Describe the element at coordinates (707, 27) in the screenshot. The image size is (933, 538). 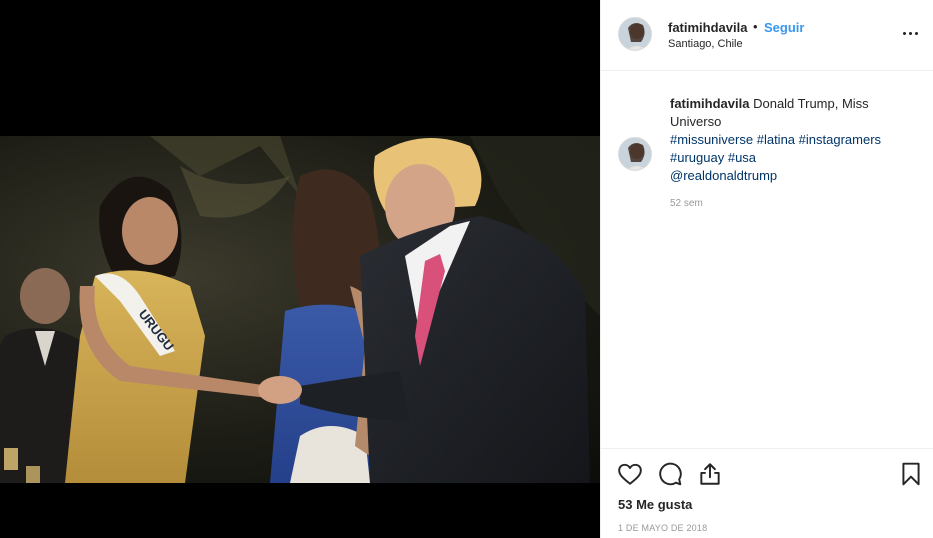
I see `username-link: fatimihdavila` at that location.